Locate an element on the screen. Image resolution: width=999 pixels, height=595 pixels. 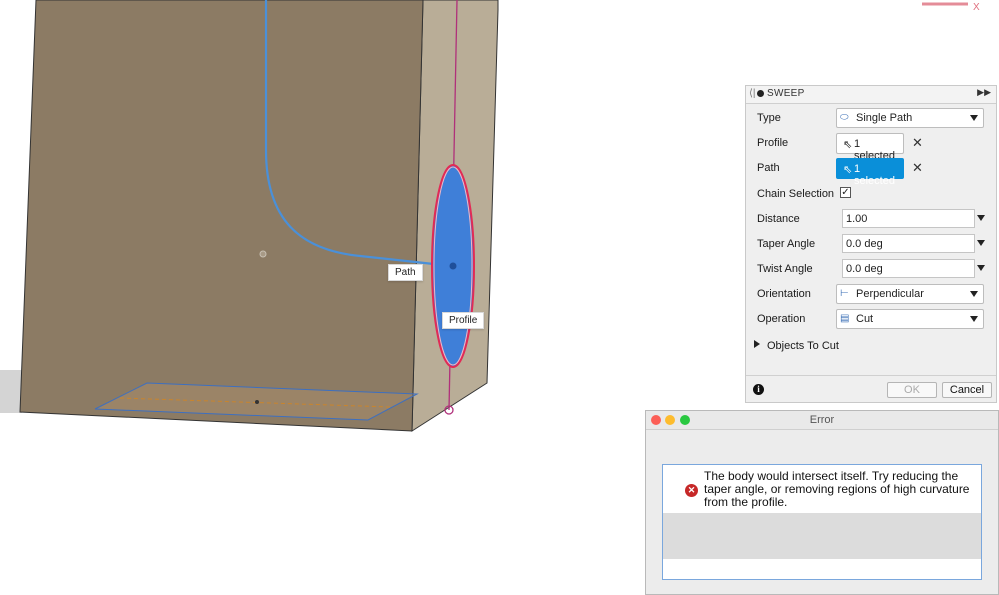
sweep-title: SWEEP is located at coordinates (786, 93).